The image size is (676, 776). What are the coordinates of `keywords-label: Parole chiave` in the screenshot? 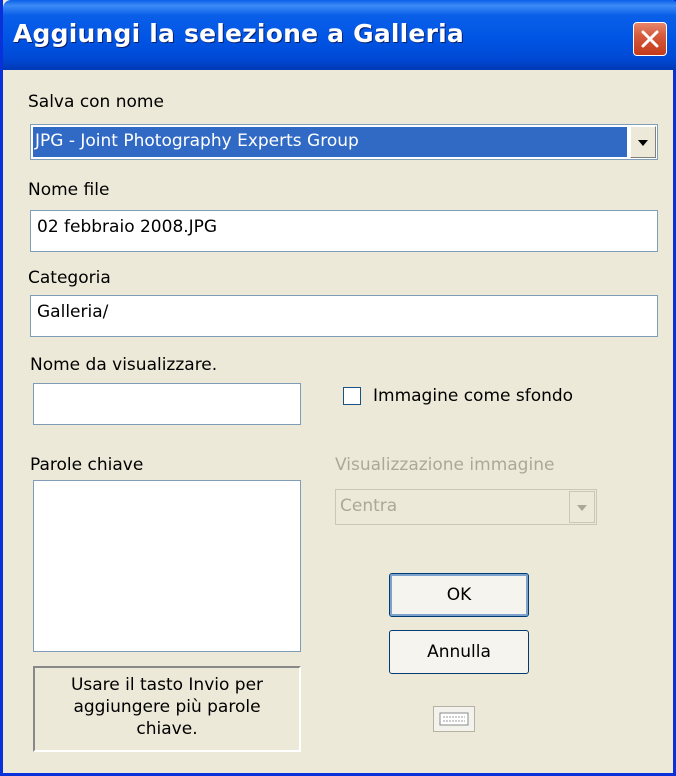 It's located at (87, 465).